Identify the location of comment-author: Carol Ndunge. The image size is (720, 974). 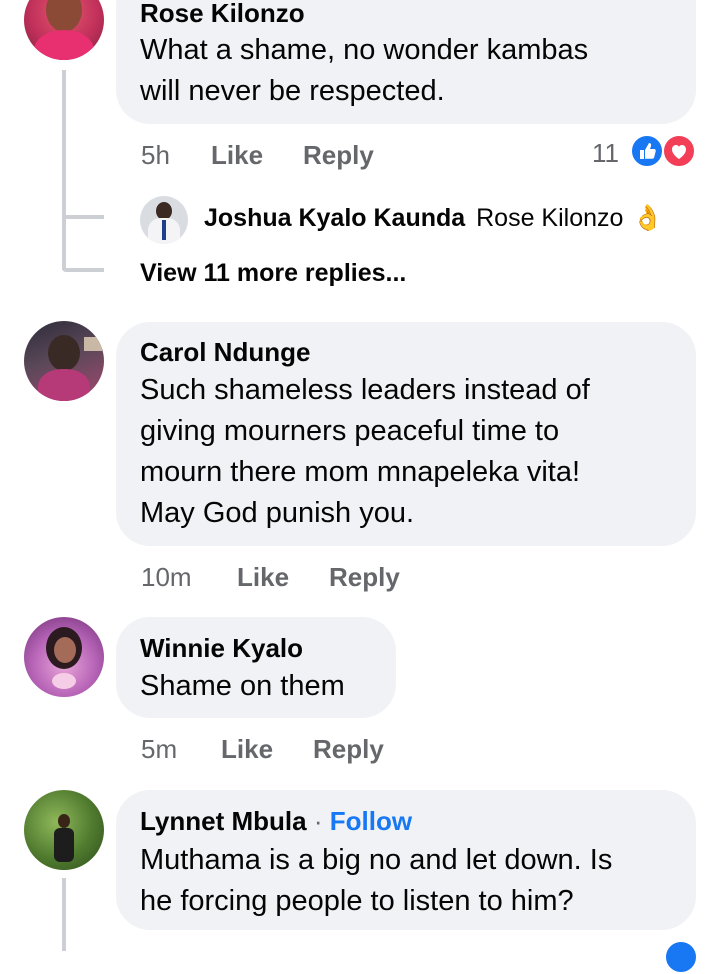
(225, 352).